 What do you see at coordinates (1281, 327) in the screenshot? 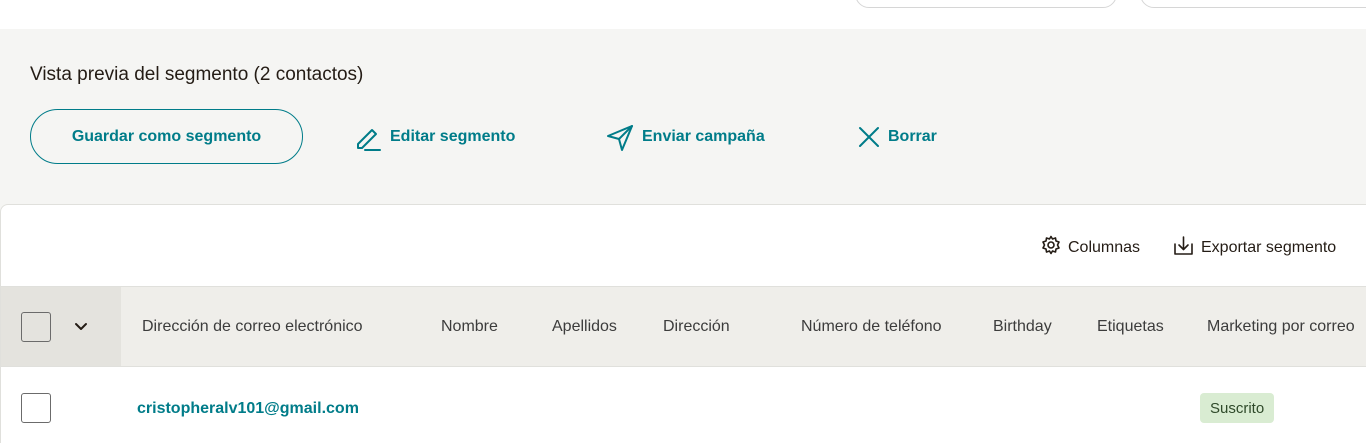
I see `column-header-email-marketing: Marketing por correo` at bounding box center [1281, 327].